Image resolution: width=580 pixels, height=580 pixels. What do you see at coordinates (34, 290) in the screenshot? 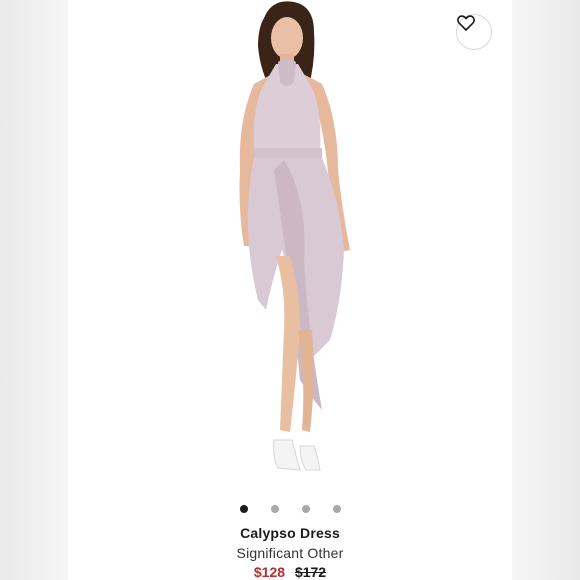
I see `background-left` at bounding box center [34, 290].